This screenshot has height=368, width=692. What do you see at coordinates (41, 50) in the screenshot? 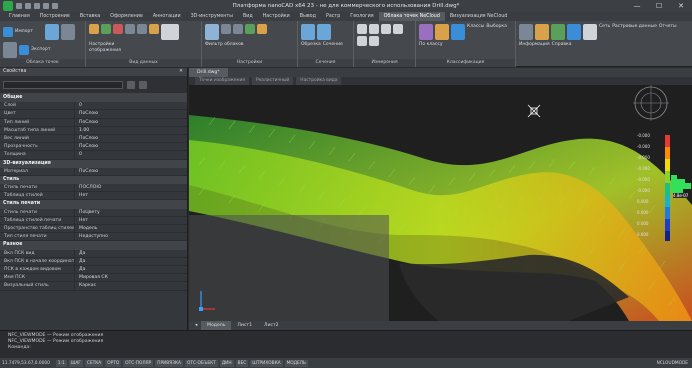
I see `export-button: Экспорт` at bounding box center [41, 50].